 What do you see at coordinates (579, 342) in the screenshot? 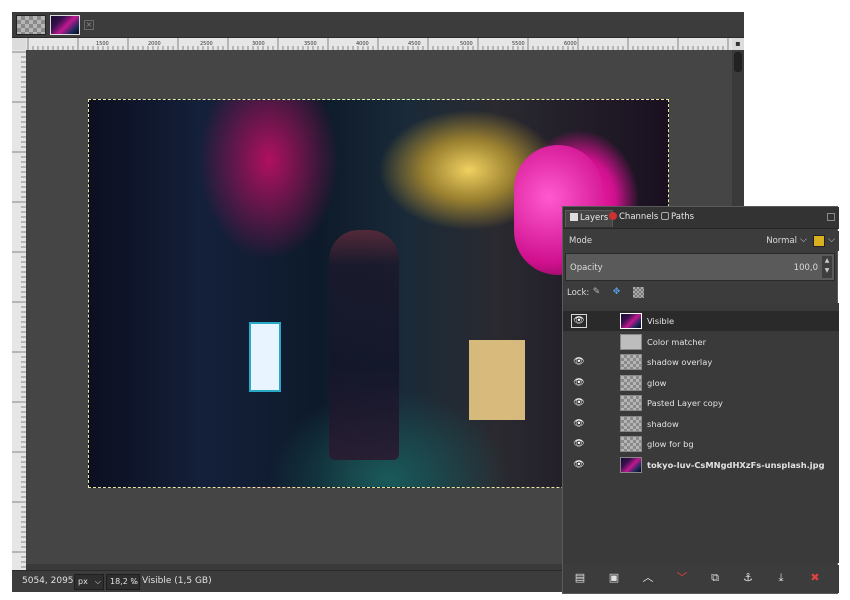
I see `visibility-eye-icon` at bounding box center [579, 342].